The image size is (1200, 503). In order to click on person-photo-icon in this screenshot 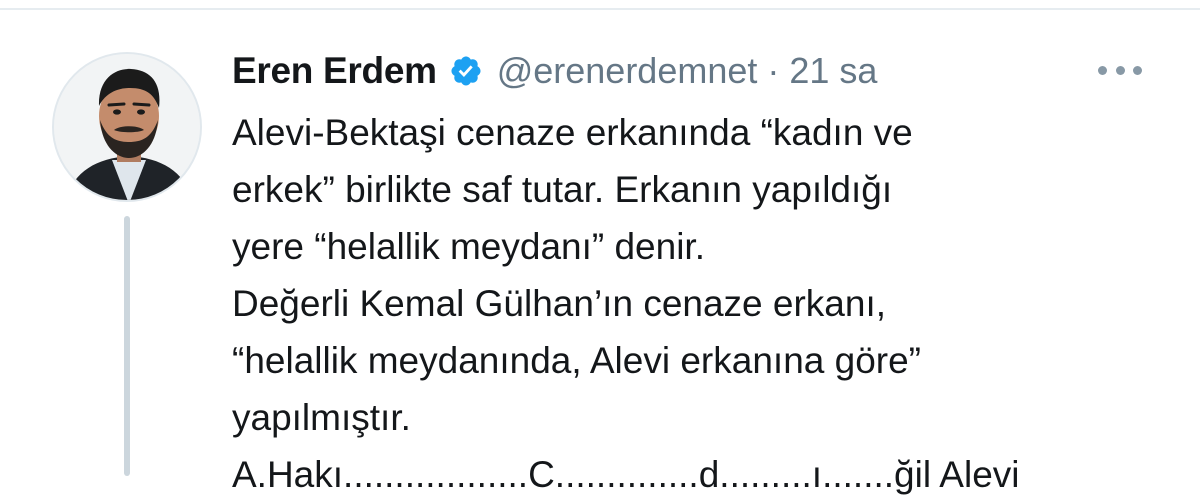, I will do `click(127, 127)`.